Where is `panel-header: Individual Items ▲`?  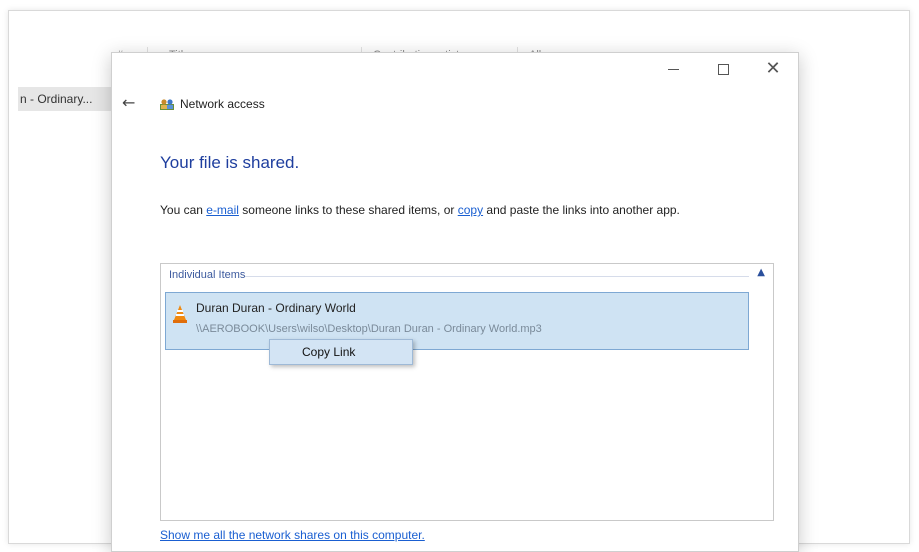
panel-header: Individual Items ▲ is located at coordinates (467, 275).